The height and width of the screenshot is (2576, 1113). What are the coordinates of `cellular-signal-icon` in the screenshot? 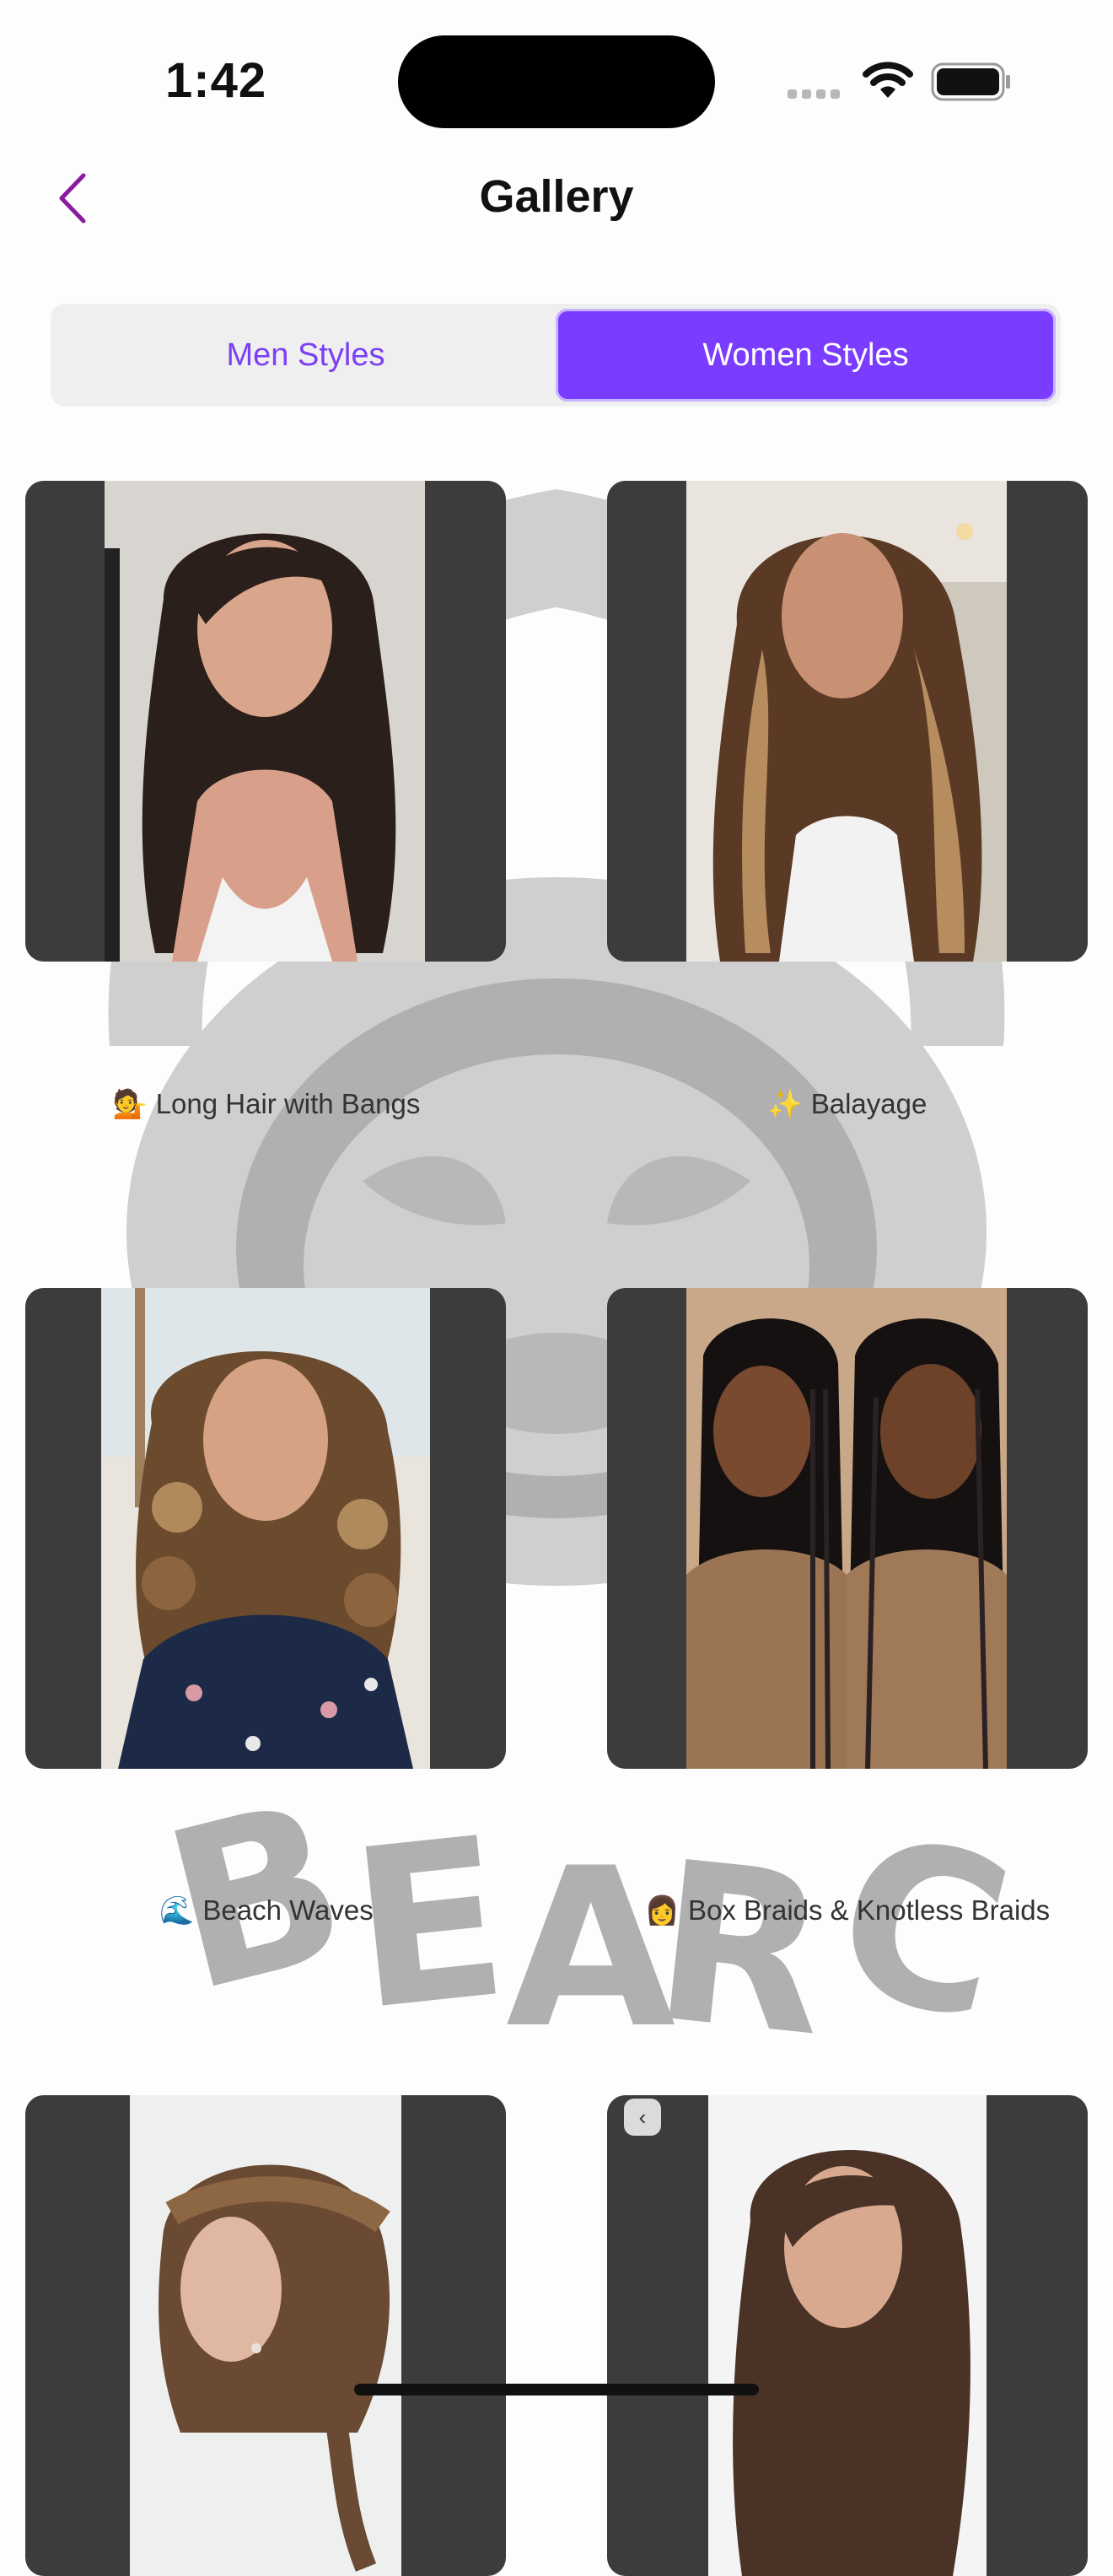 It's located at (816, 95).